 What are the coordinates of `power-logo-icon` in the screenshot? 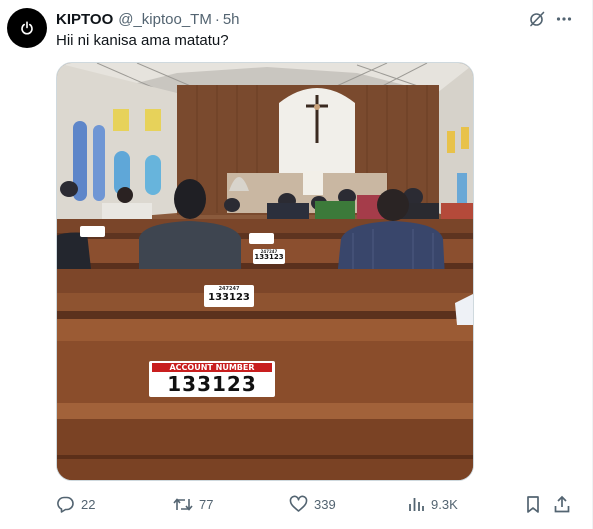 It's located at (27, 28).